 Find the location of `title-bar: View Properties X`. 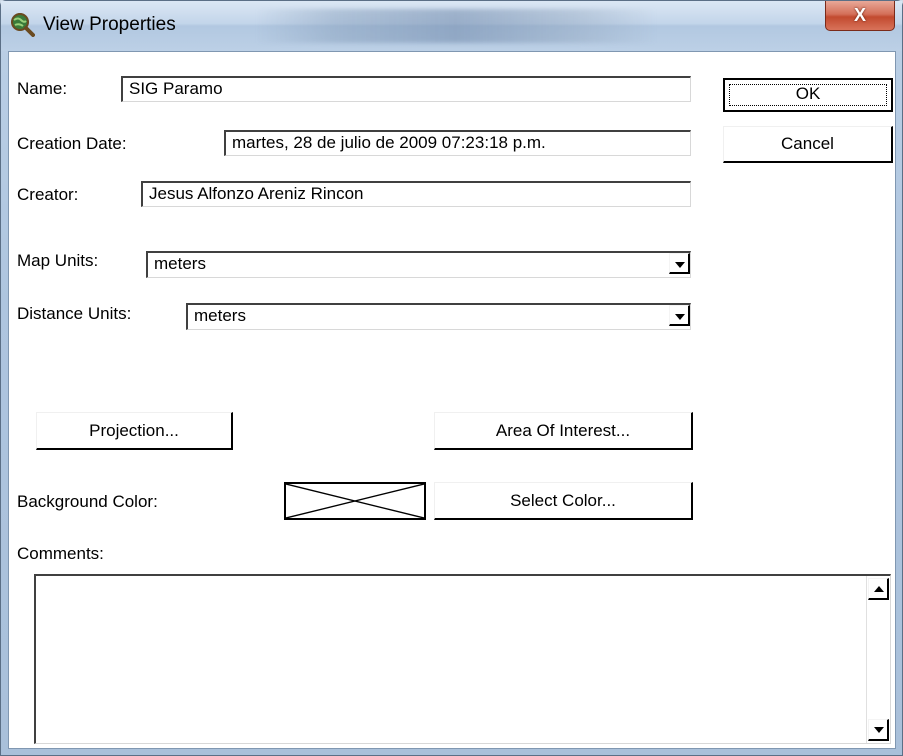

title-bar: View Properties X is located at coordinates (451, 26).